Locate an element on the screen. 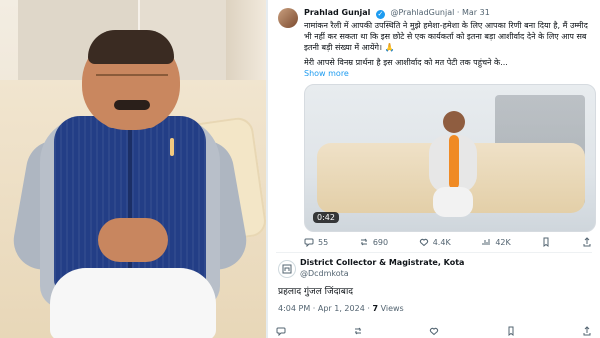 The image size is (600, 338). pen is located at coordinates (172, 147).